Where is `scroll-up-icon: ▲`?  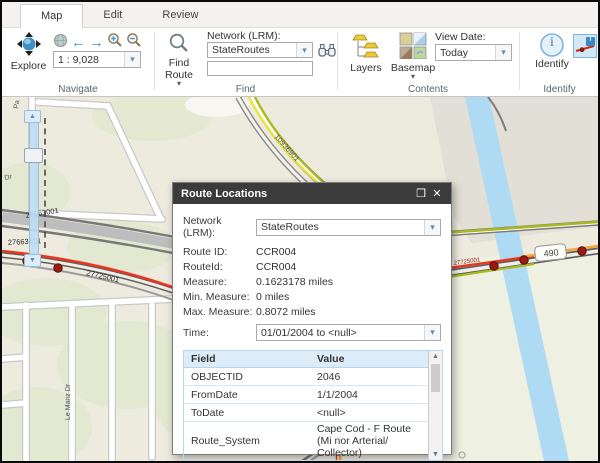 scroll-up-icon: ▲ is located at coordinates (435, 356).